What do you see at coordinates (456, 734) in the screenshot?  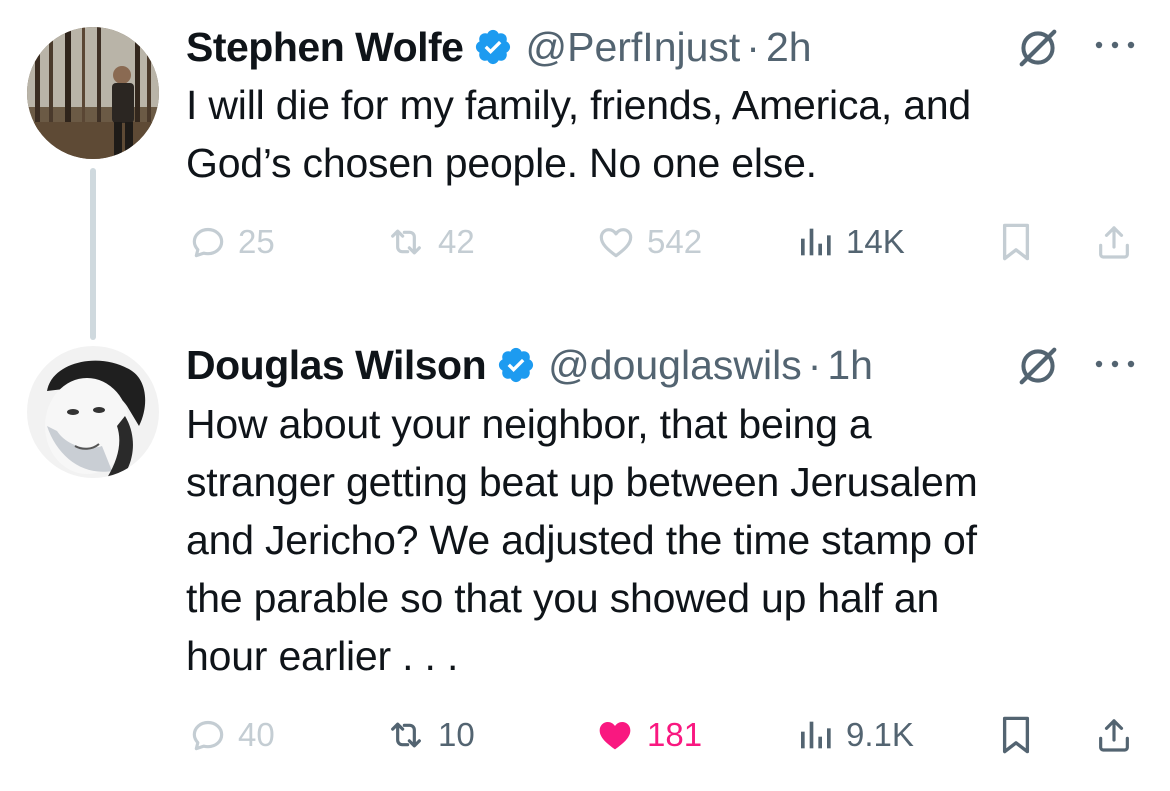 I see `repost-count: 10` at bounding box center [456, 734].